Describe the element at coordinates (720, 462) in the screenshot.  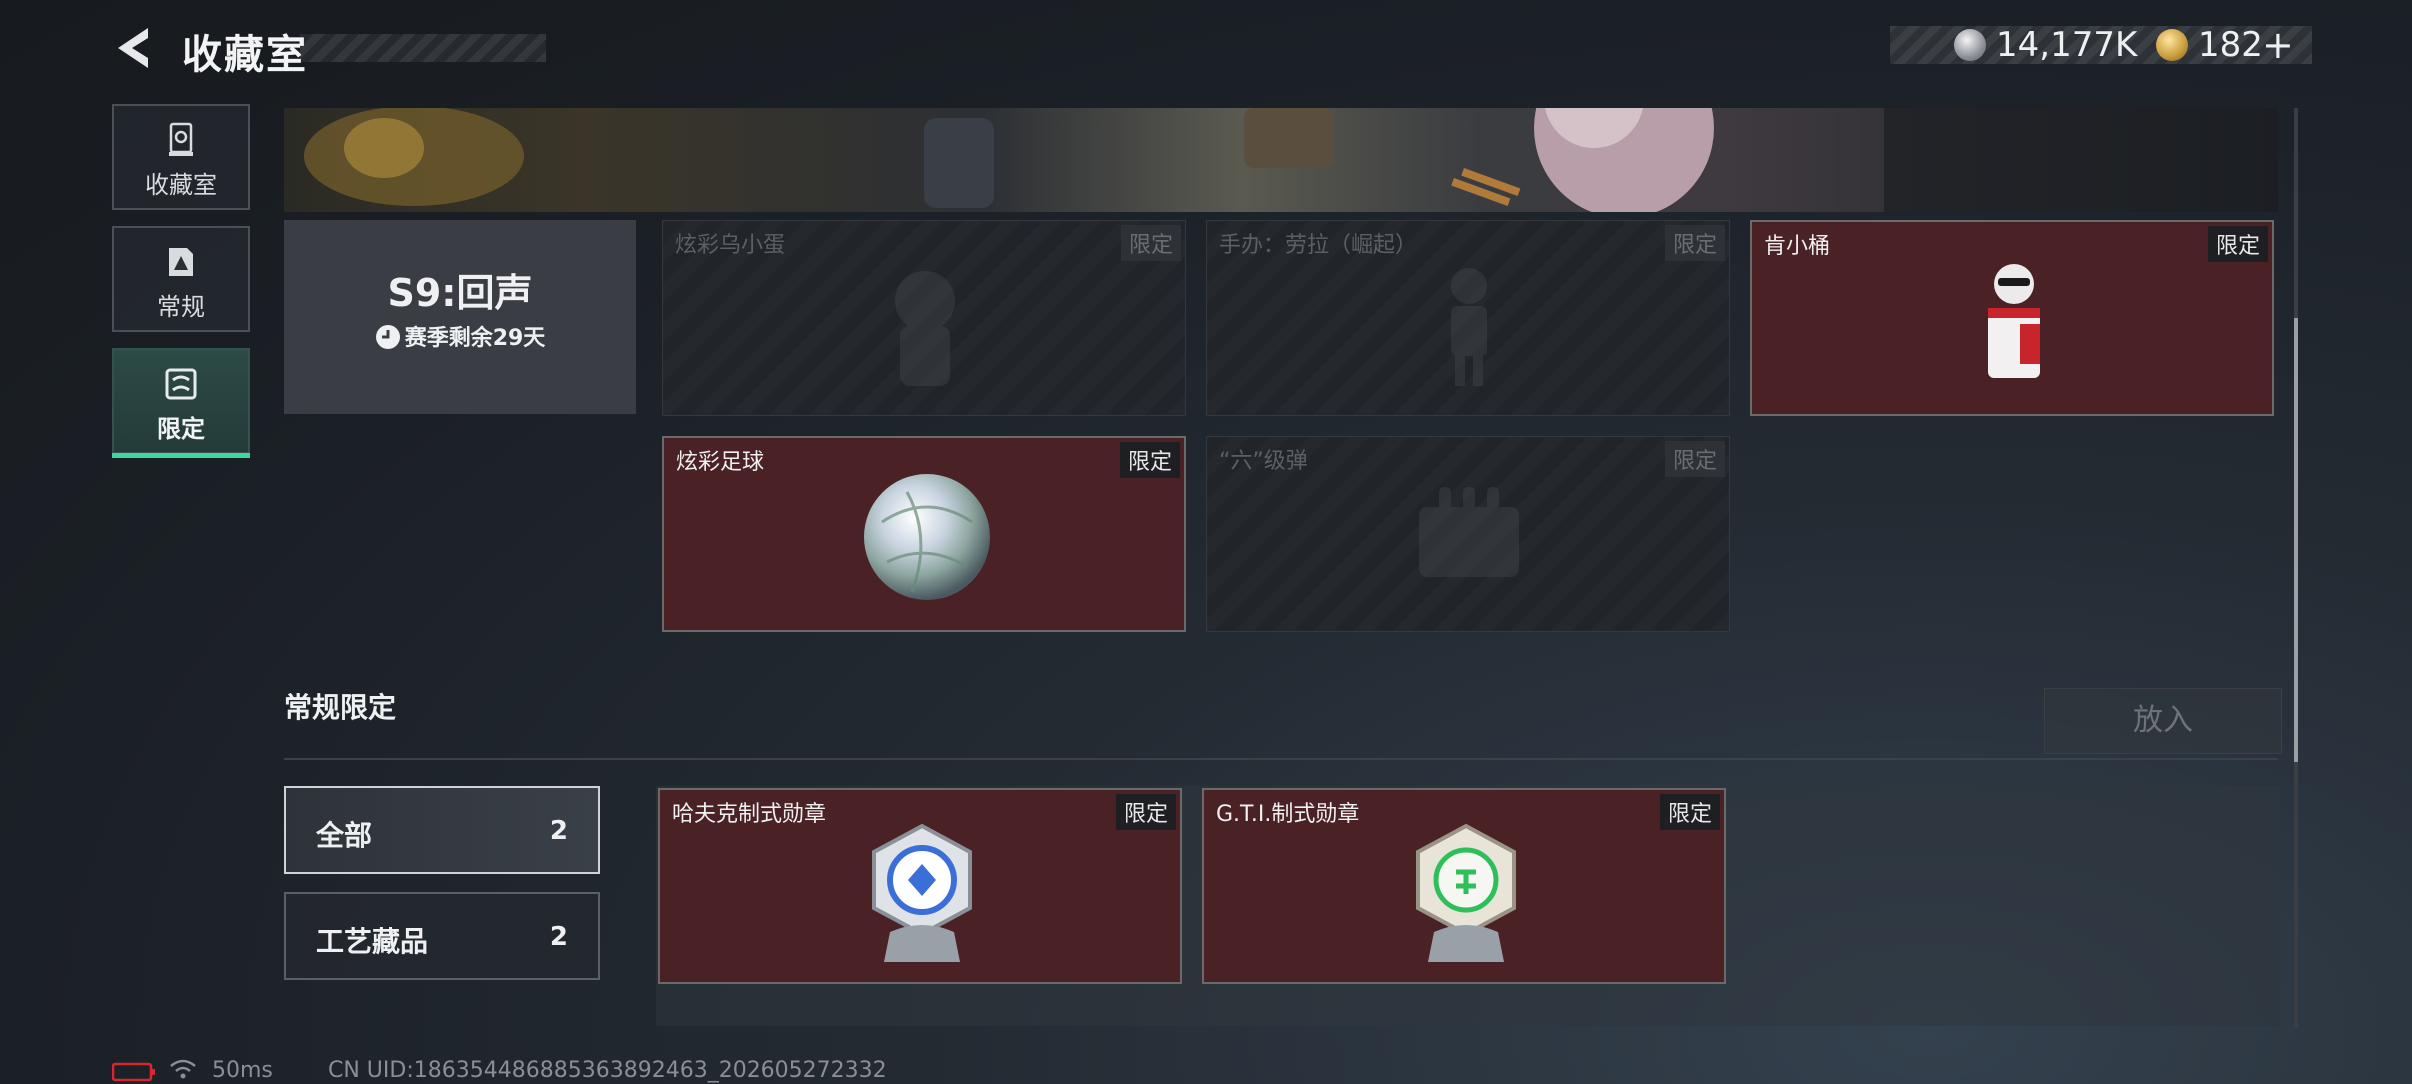
I see `item-name: 炫彩足球` at that location.